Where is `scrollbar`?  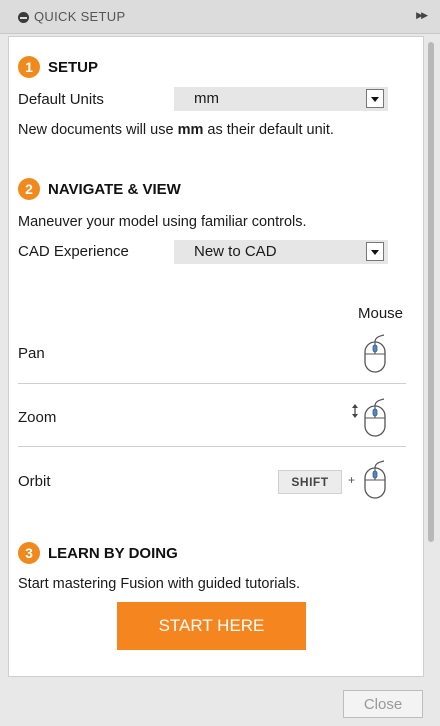
scrollbar is located at coordinates (431, 358).